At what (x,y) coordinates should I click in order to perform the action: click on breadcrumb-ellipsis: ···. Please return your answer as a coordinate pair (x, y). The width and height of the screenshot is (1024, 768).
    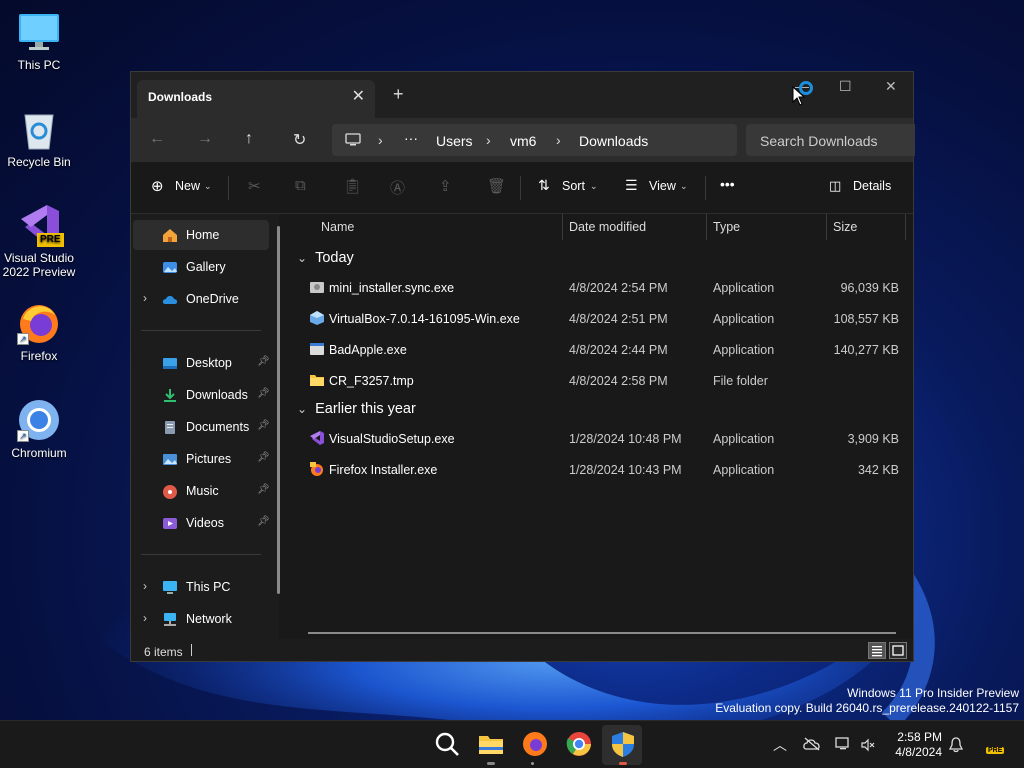
    Looking at the image, I should click on (411, 138).